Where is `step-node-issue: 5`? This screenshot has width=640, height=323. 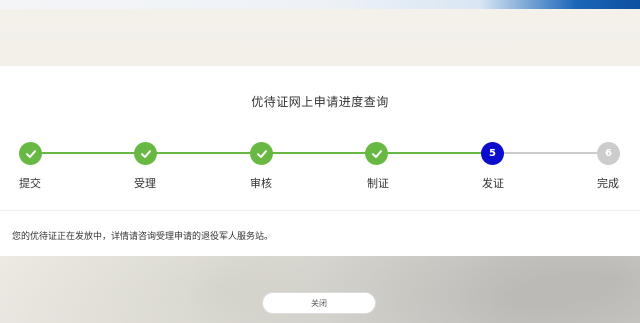 step-node-issue: 5 is located at coordinates (492, 153).